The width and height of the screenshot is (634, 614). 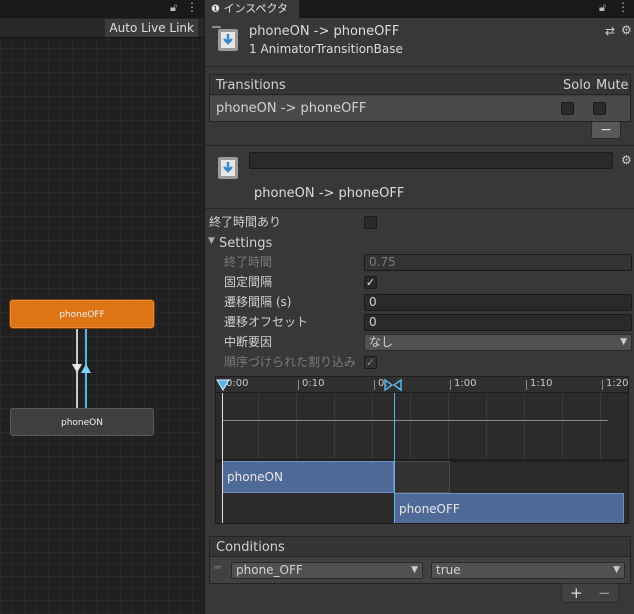 I want to click on offset-field: 0, so click(x=498, y=322).